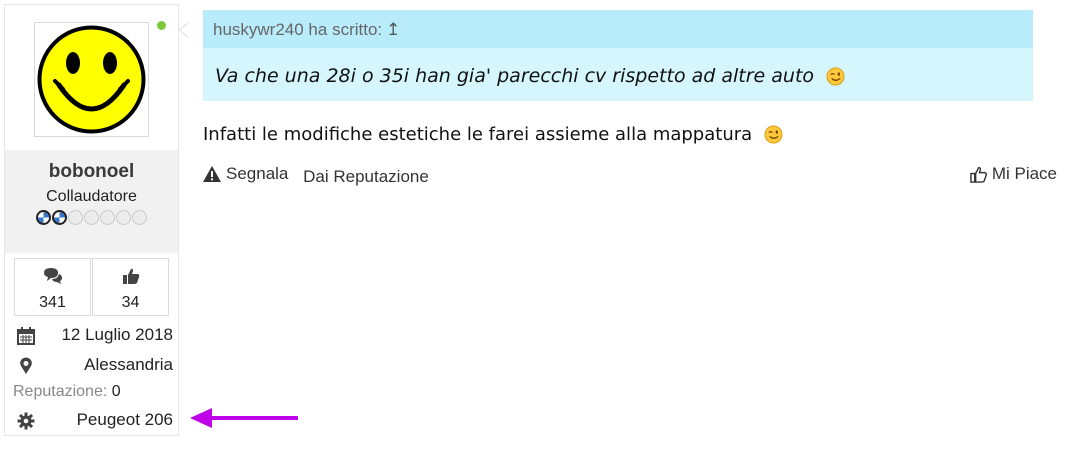 Image resolution: width=1067 pixels, height=451 pixels. I want to click on post-pointer-inner, so click(184, 30).